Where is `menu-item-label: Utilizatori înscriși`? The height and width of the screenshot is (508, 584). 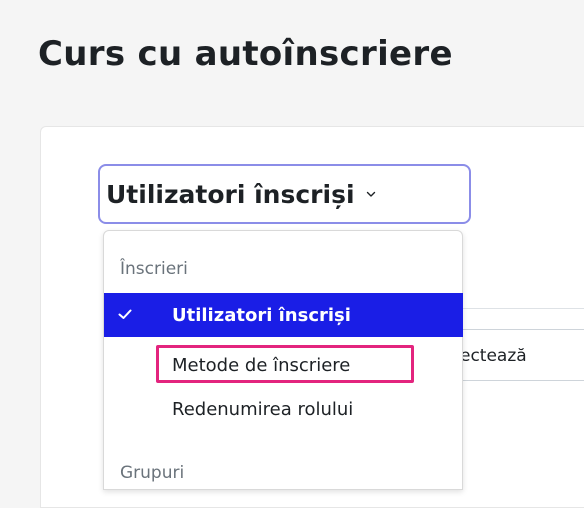
menu-item-label: Utilizatori înscriși is located at coordinates (261, 315).